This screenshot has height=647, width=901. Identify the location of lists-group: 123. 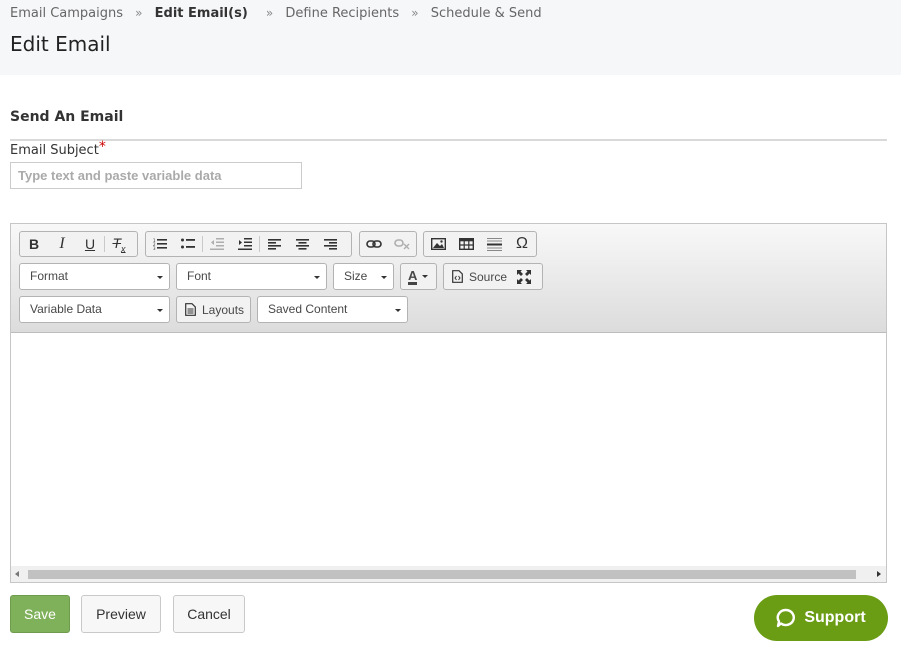
(248, 244).